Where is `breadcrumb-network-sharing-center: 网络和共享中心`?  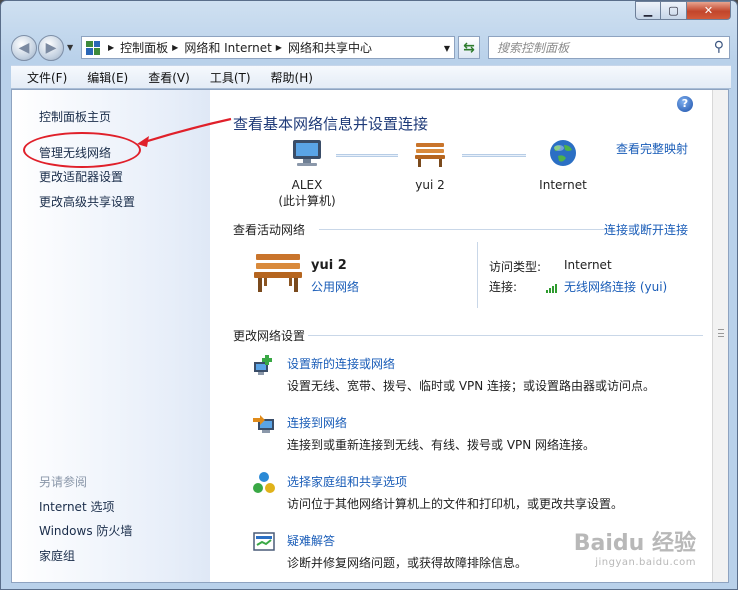 breadcrumb-network-sharing-center: 网络和共享中心 is located at coordinates (330, 47).